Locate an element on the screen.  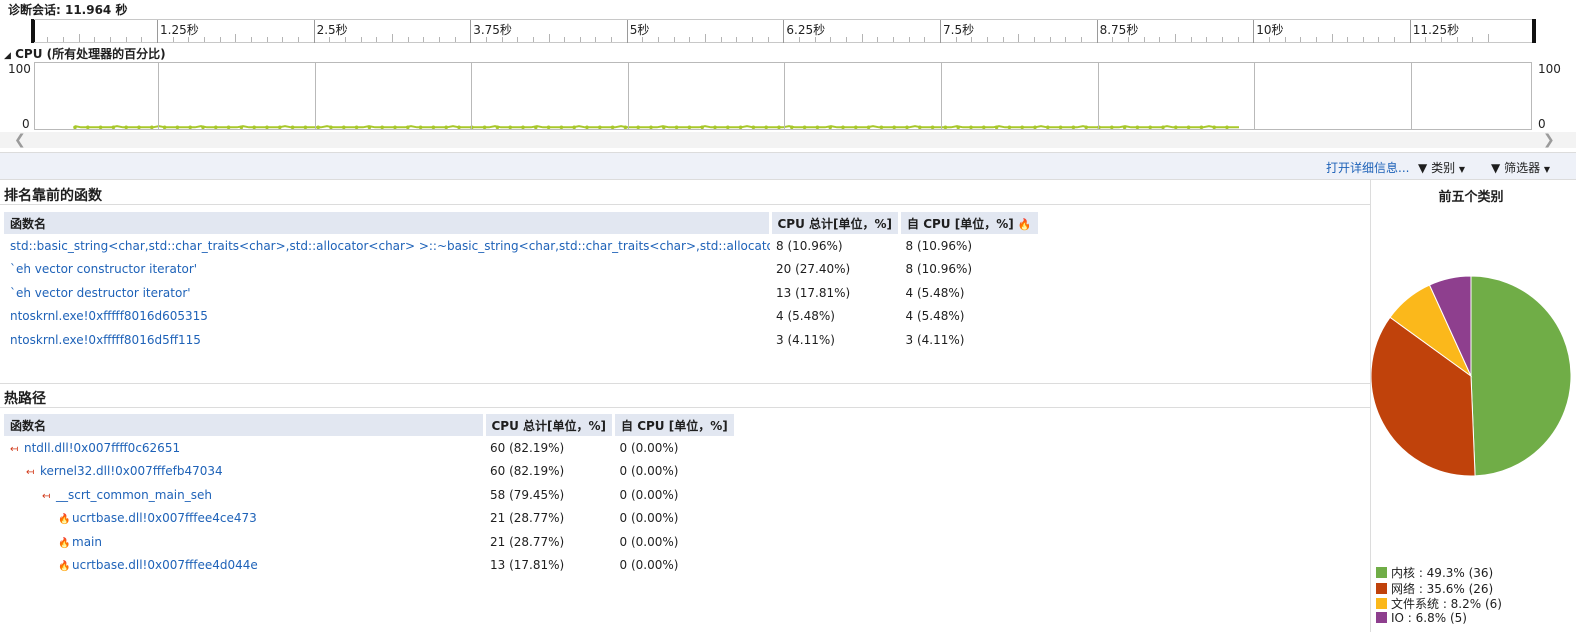
ruler-tick-label: 7.5秒 is located at coordinates (959, 30).